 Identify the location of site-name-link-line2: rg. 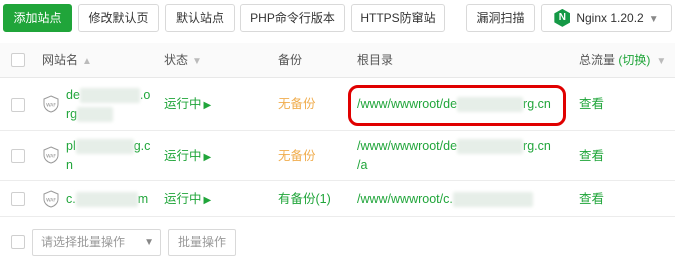
(90, 114).